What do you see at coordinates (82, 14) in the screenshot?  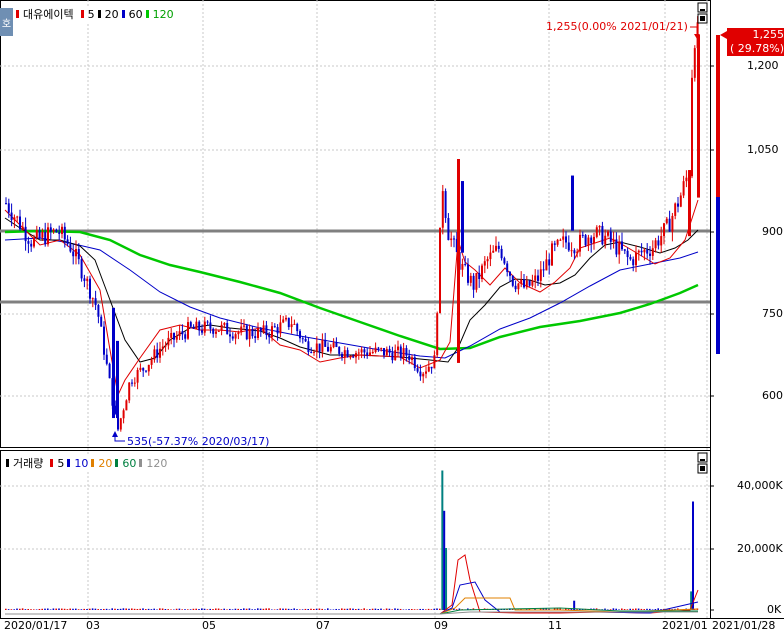 I see `ma5-swatch` at bounding box center [82, 14].